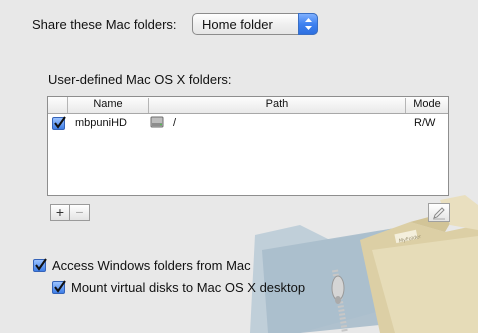 Image resolution: width=478 pixels, height=333 pixels. What do you see at coordinates (151, 265) in the screenshot?
I see `access-windows-folders-label: Access Windows folders from Mac` at bounding box center [151, 265].